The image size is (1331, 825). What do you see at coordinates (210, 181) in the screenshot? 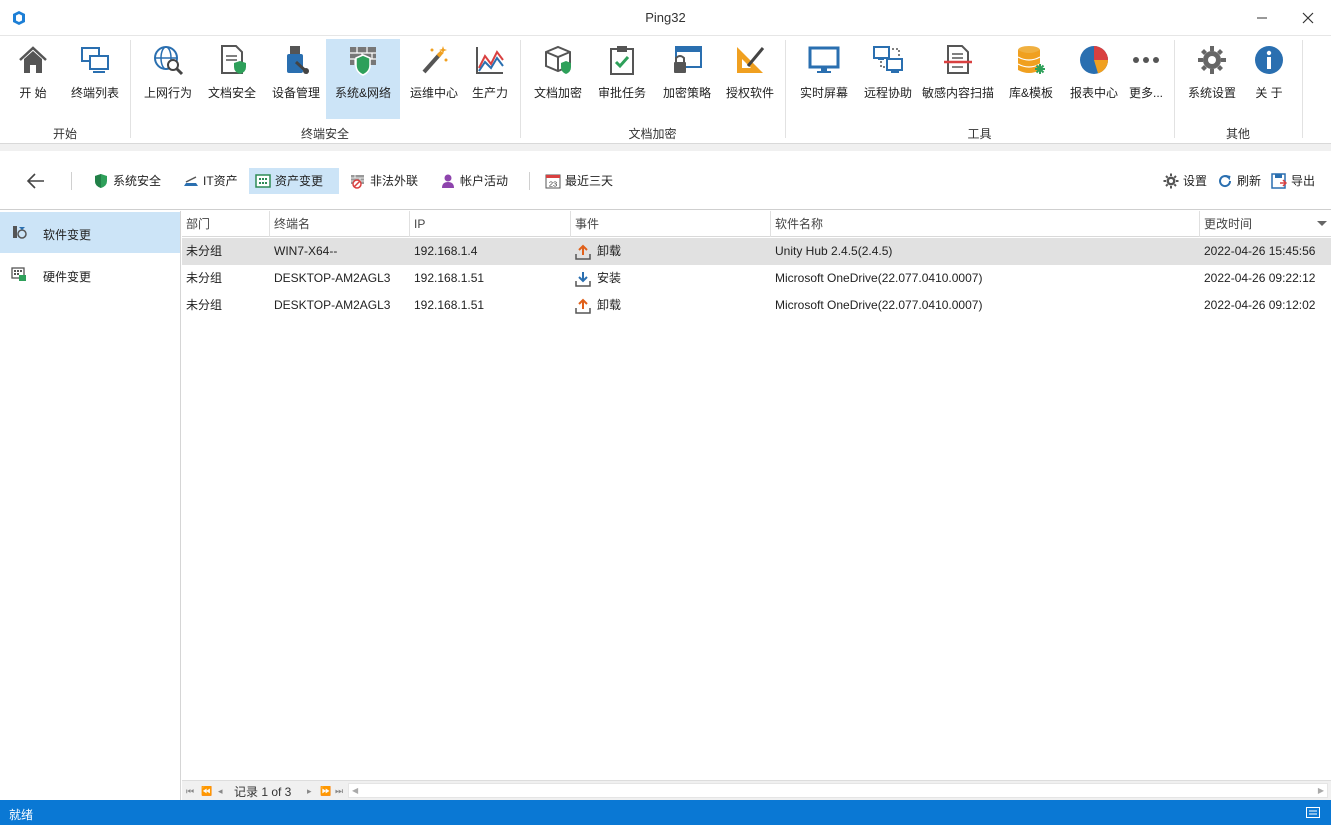
I see `toolbar-it-asset: IT资产` at bounding box center [210, 181].